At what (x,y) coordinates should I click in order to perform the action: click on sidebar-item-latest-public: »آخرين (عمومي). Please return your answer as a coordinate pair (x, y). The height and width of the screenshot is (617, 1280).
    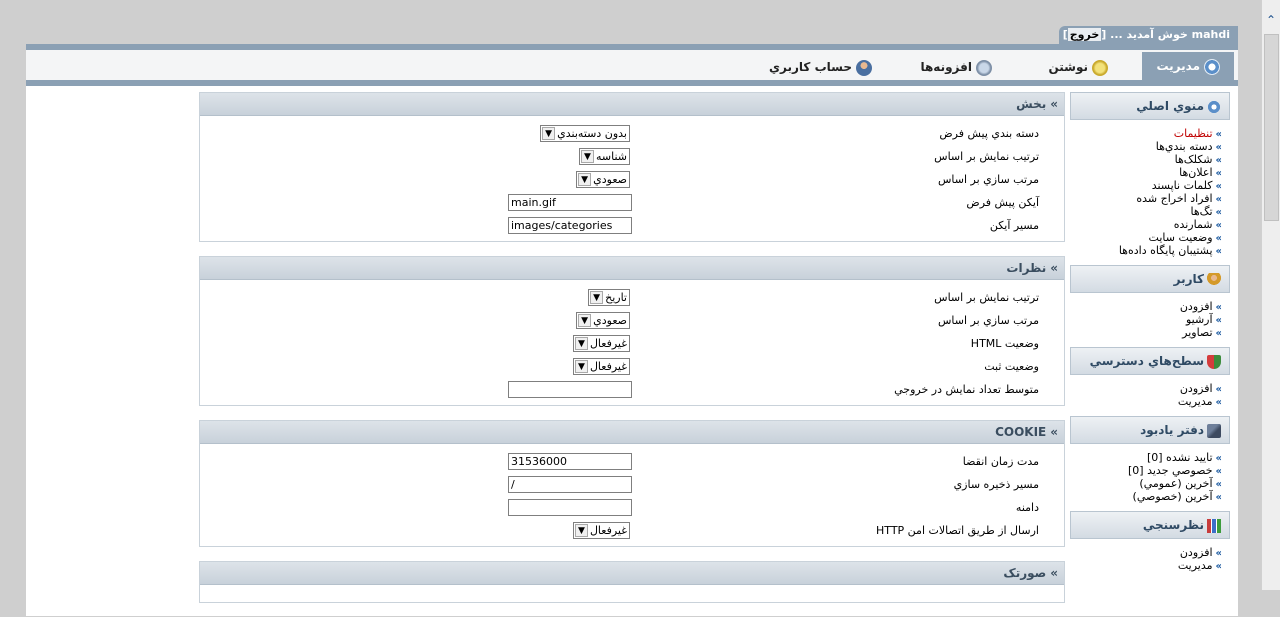
    Looking at the image, I should click on (1146, 483).